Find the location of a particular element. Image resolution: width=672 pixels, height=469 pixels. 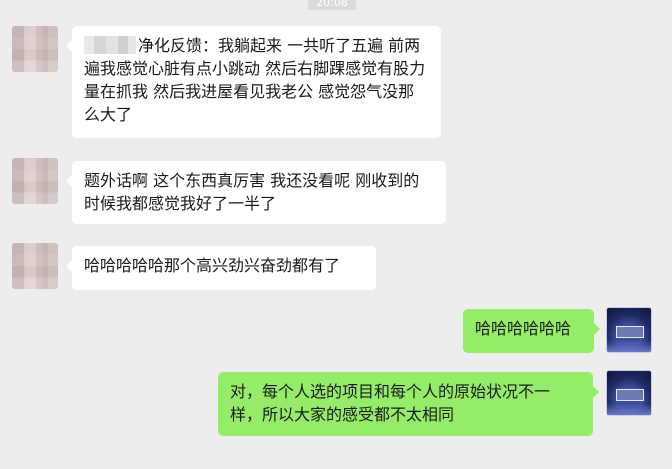

message-text: 哈哈哈哈哈哈 is located at coordinates (523, 328).